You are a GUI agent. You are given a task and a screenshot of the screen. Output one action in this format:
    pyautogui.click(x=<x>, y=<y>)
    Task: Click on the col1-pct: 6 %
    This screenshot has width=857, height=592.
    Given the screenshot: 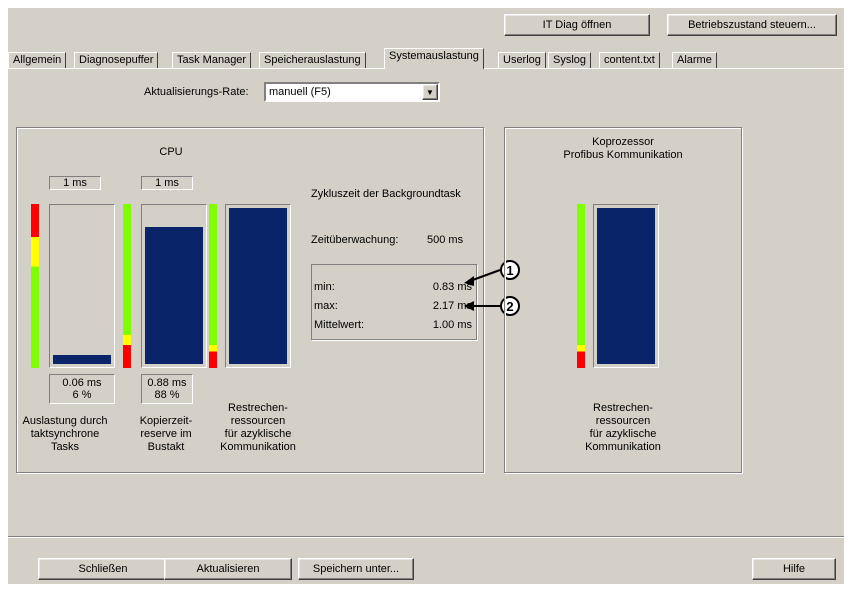 What is the action you would take?
    pyautogui.click(x=82, y=395)
    